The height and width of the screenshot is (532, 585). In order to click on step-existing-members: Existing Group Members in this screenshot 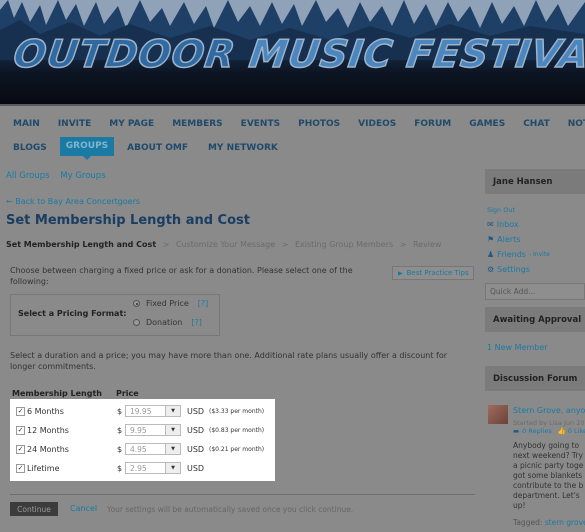, I will do `click(344, 244)`.